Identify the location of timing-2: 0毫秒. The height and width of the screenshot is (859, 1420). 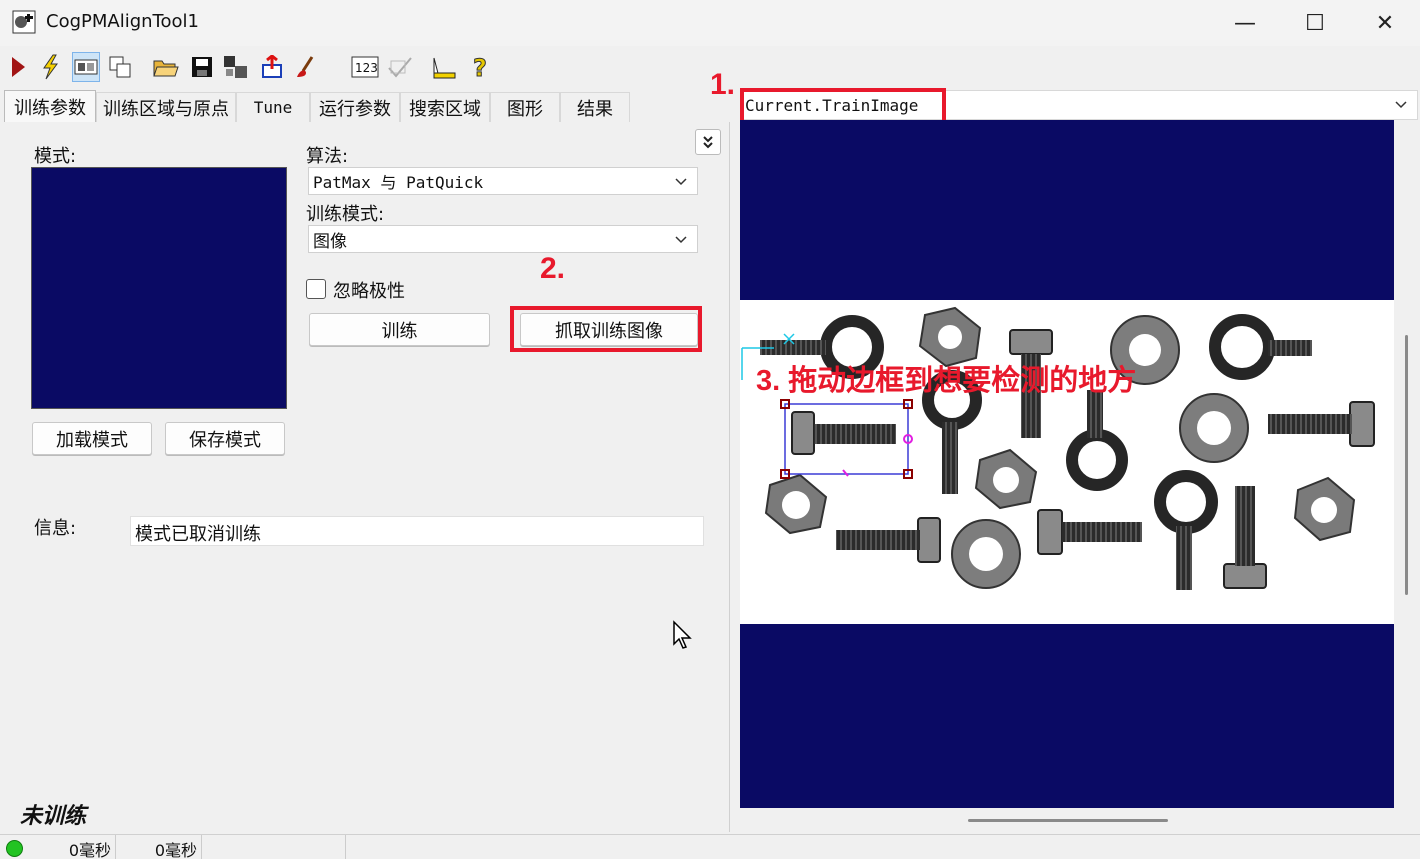
(160, 847).